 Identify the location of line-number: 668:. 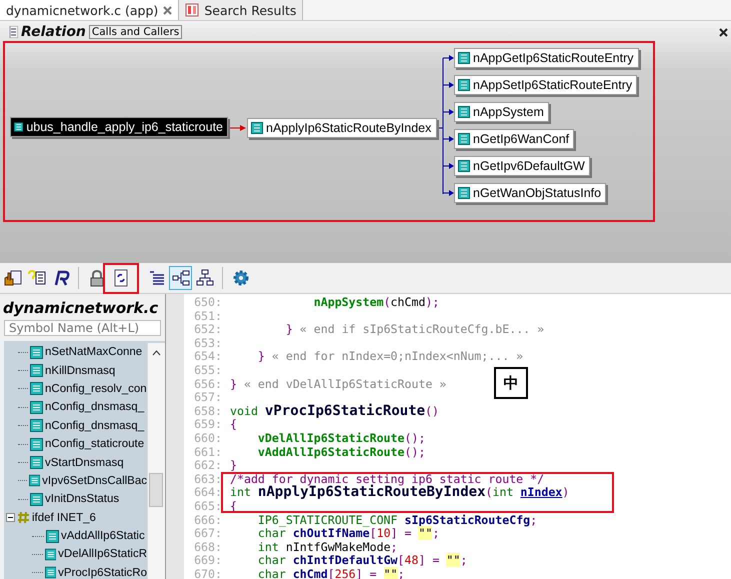
(208, 547).